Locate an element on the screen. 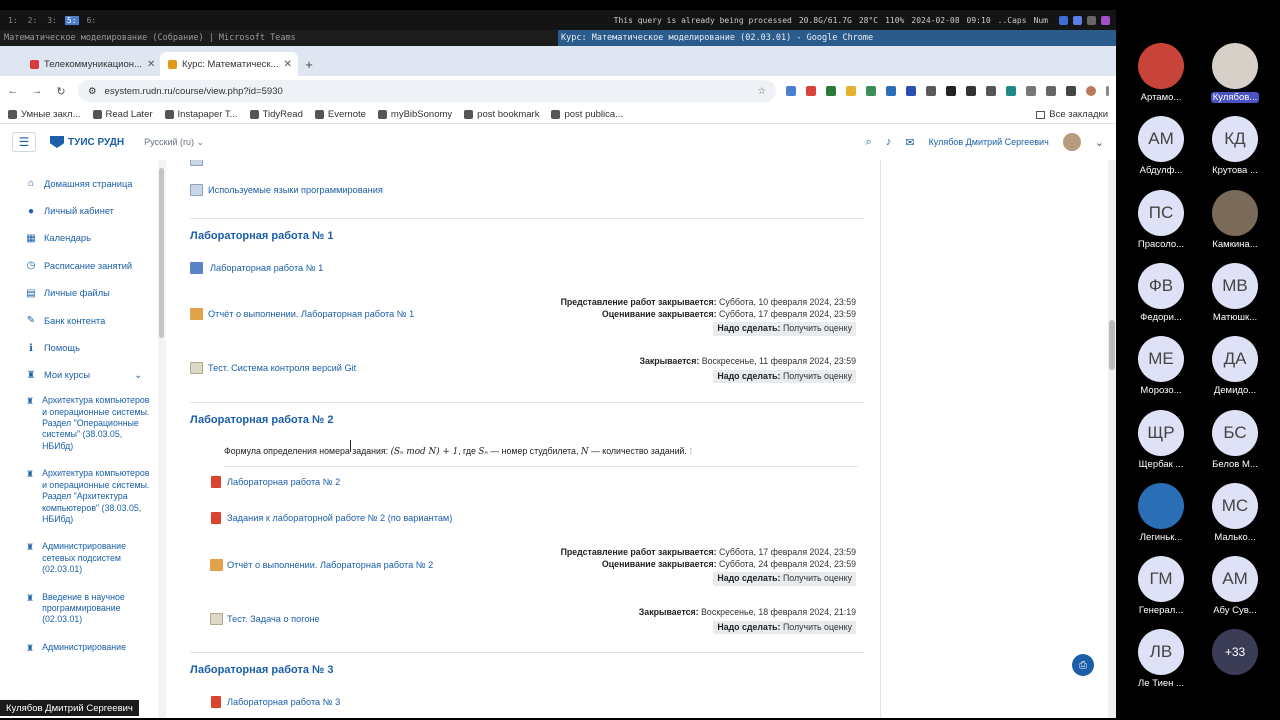 The image size is (1280, 720). section-title: Лабораторная работа № 3 is located at coordinates (261, 670).